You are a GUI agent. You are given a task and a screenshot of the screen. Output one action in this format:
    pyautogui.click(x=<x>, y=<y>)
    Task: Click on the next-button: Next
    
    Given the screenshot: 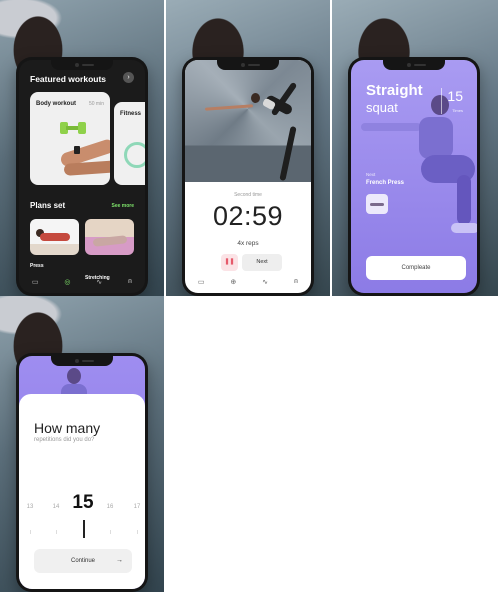 What is the action you would take?
    pyautogui.click(x=262, y=262)
    